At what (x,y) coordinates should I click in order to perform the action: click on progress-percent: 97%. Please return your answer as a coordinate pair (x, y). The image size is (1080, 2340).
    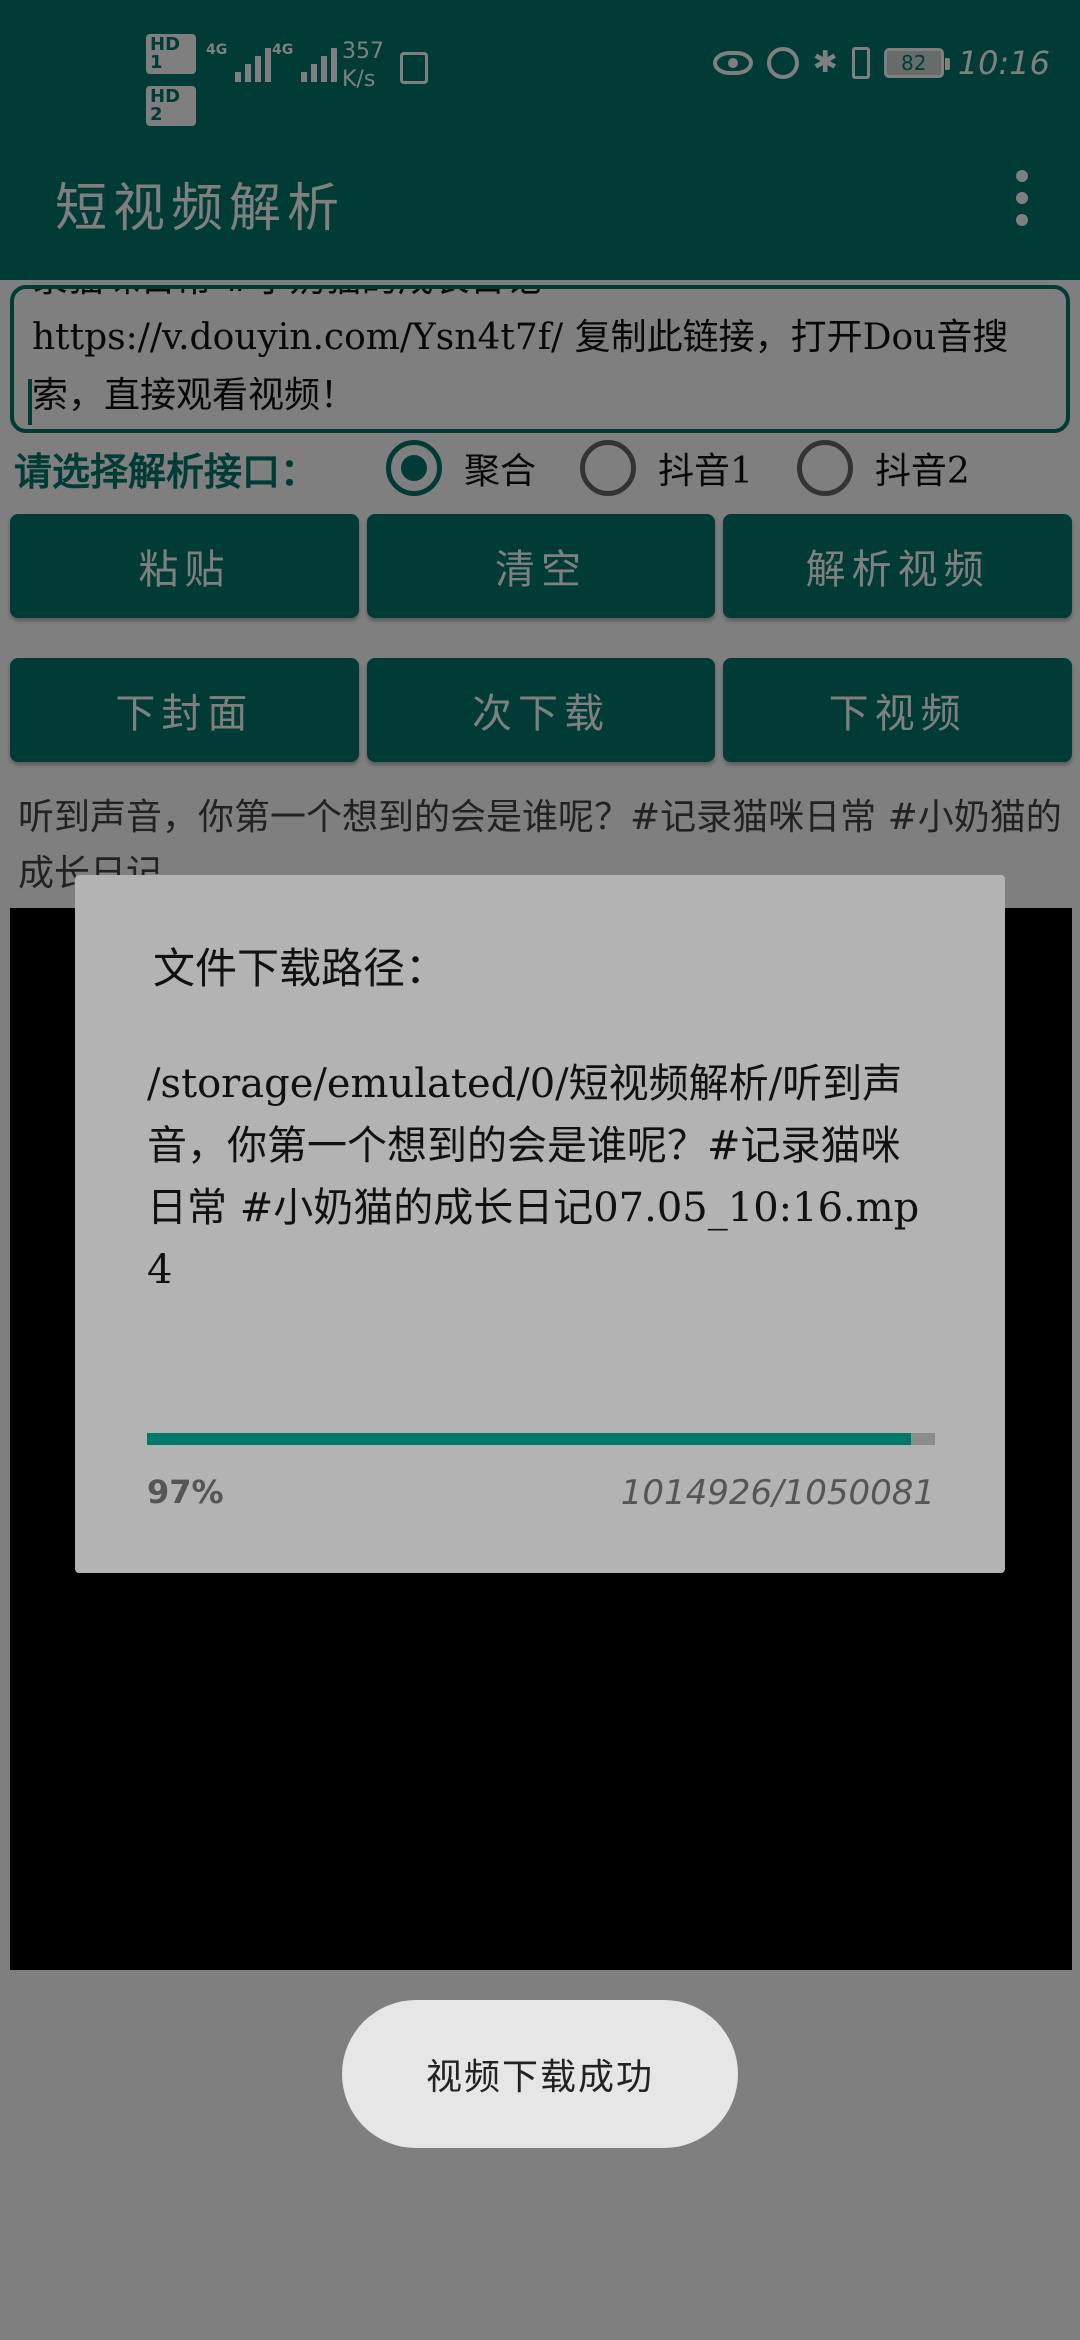
    Looking at the image, I should click on (185, 1492).